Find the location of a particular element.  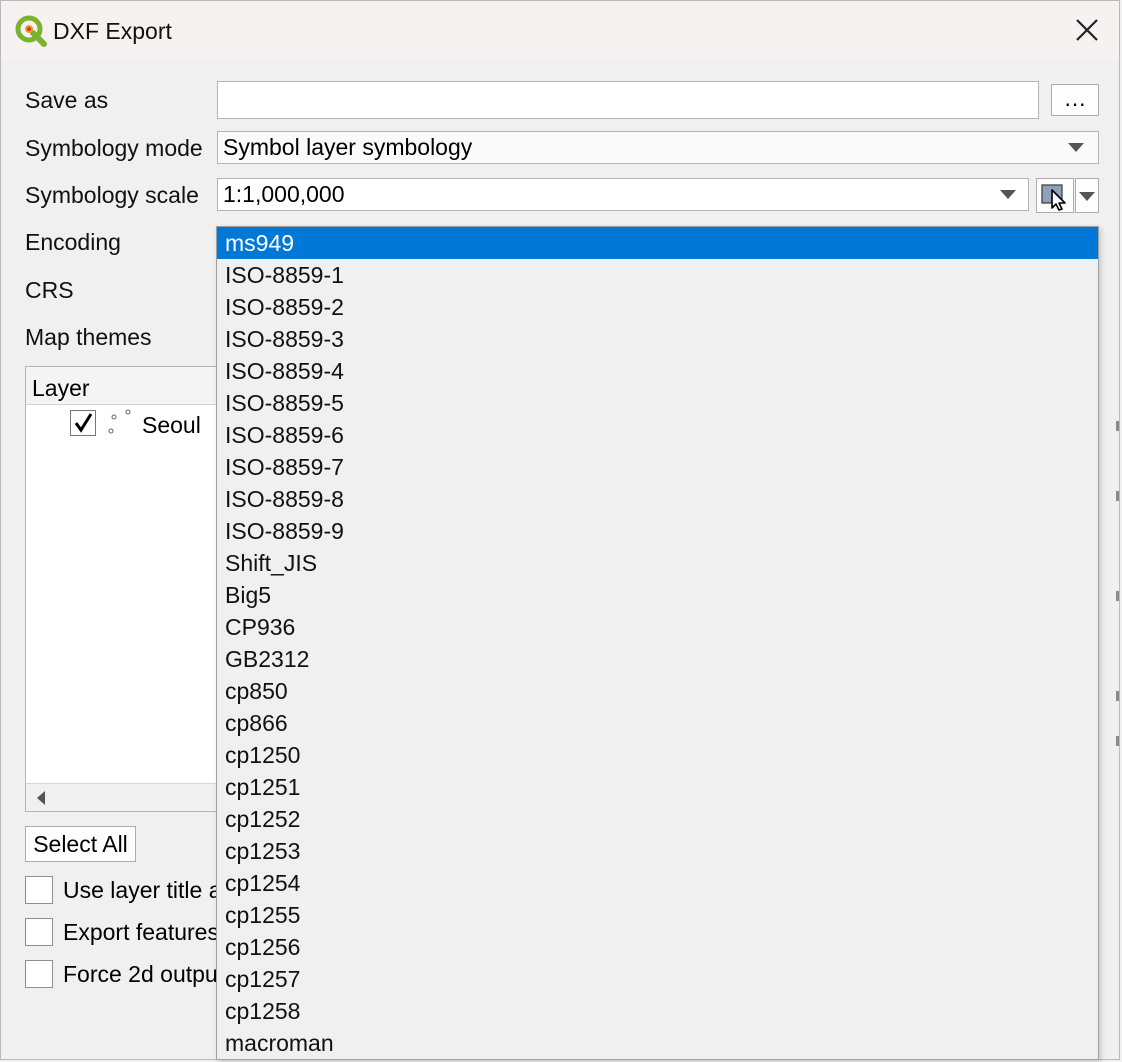

encoding-option: cp1258 is located at coordinates (657, 1011).